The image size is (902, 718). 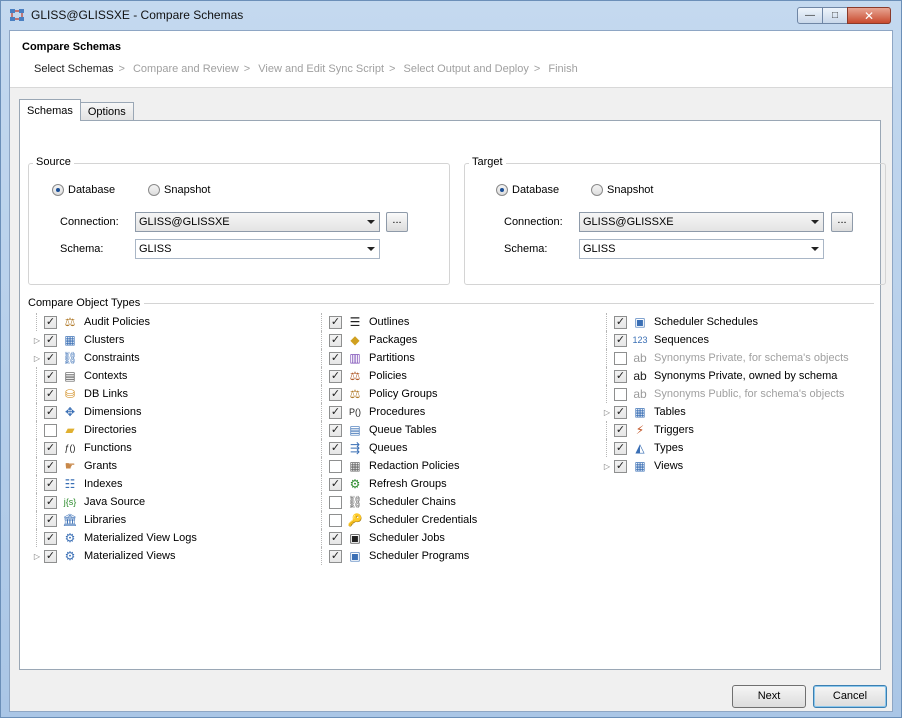 What do you see at coordinates (50, 394) in the screenshot?
I see `checkbox-db-links: ✓` at bounding box center [50, 394].